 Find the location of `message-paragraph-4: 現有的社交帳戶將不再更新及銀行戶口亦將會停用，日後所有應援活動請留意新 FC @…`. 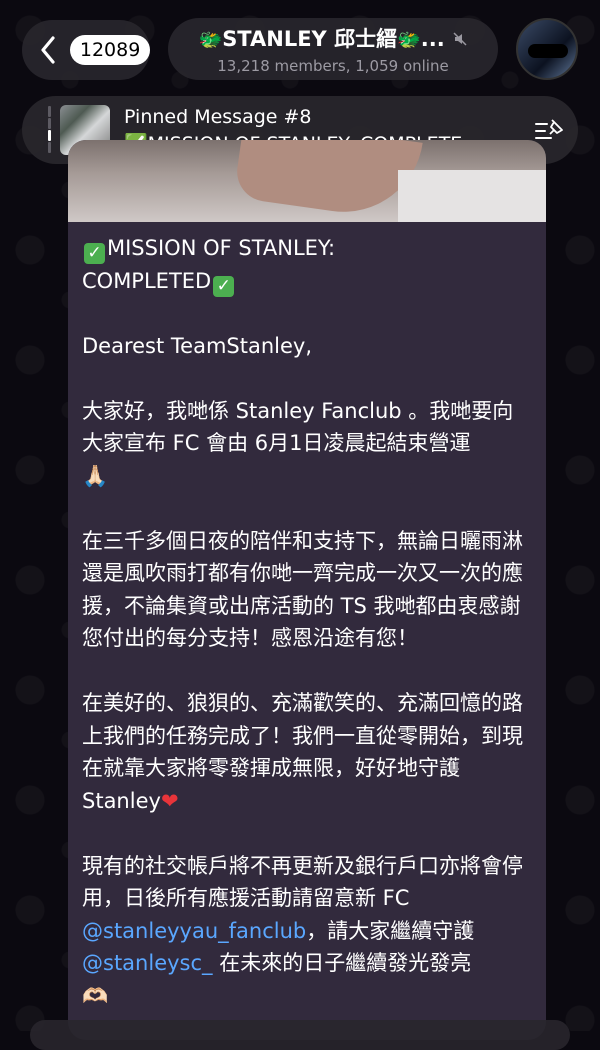

message-paragraph-4: 現有的社交帳戶將不再更新及銀行戶口亦將會停用，日後所有應援活動請留意新 FC @… is located at coordinates (302, 930).